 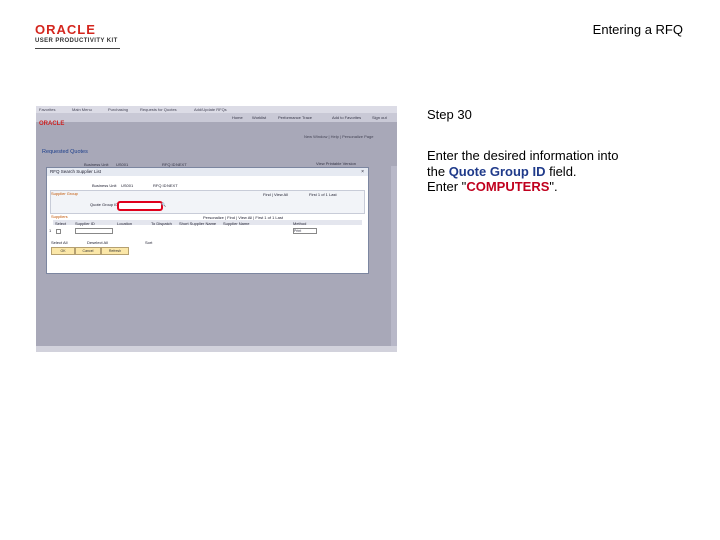 What do you see at coordinates (346, 117) in the screenshot?
I see `nav-add-favorites: Add to Favorites` at bounding box center [346, 117].